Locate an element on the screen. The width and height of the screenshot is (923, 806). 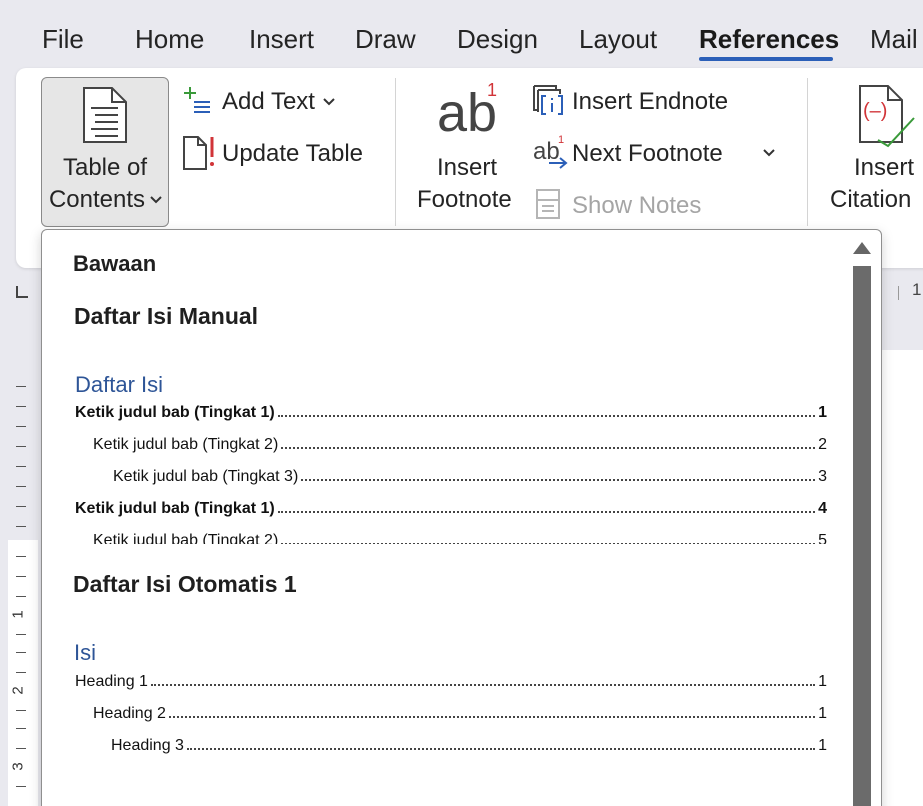
active-tab-indicator is located at coordinates (766, 59).